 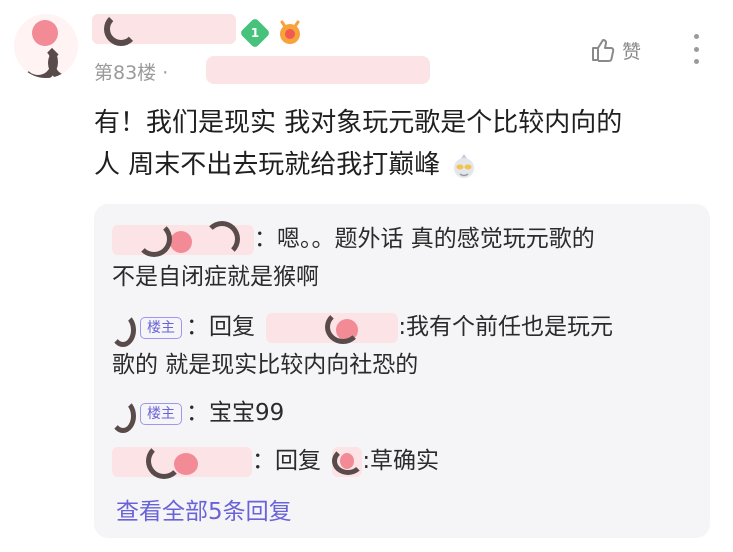 What do you see at coordinates (603, 50) in the screenshot?
I see `thumbs-up-icon` at bounding box center [603, 50].